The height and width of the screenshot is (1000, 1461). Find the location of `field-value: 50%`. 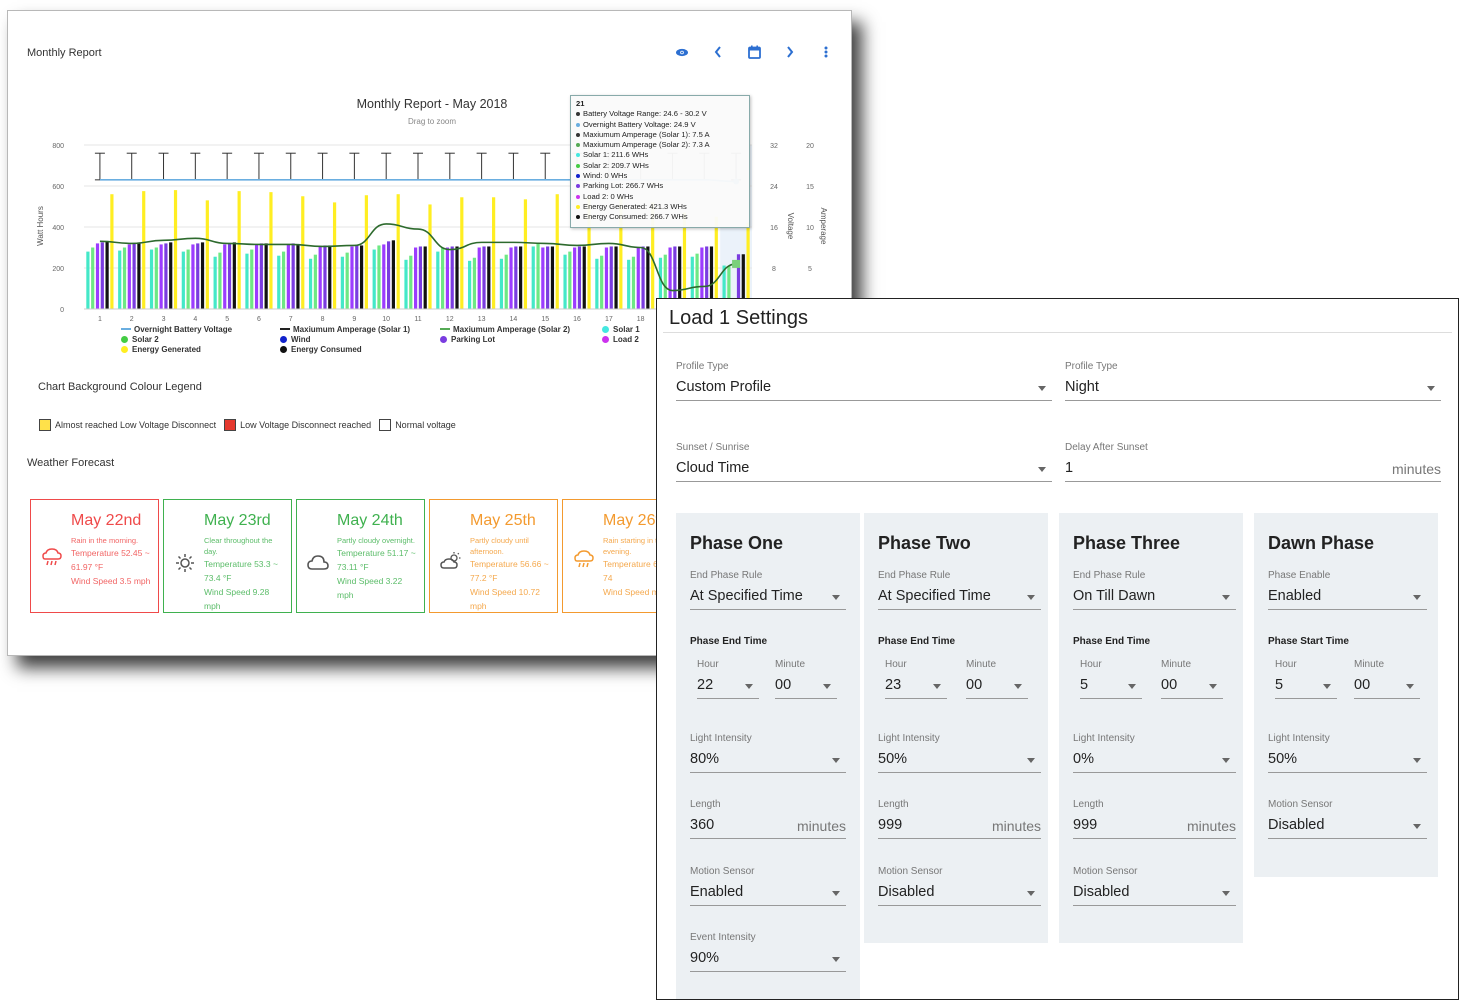

field-value: 50% is located at coordinates (893, 759).